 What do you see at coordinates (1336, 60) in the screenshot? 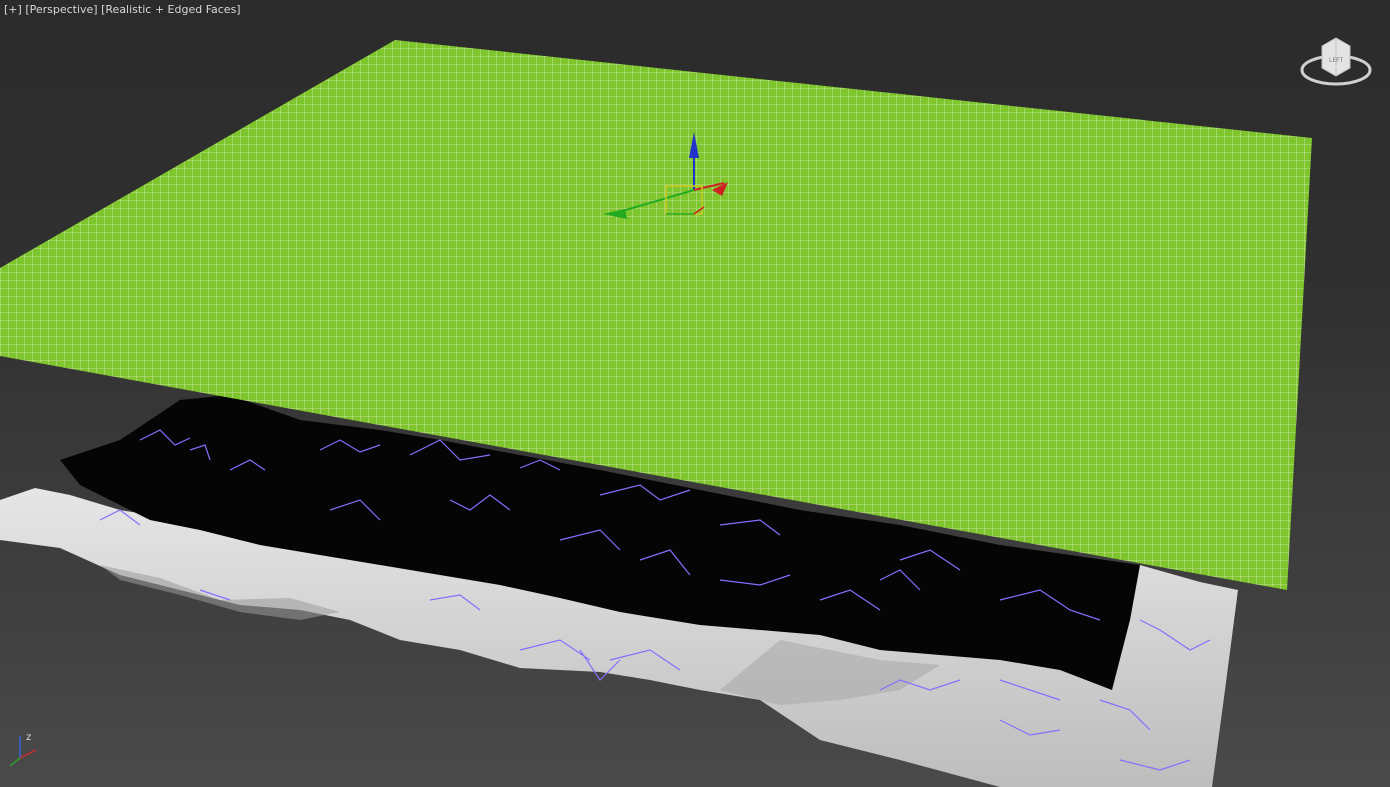
I see `viewcube-face-label: LEFT` at bounding box center [1336, 60].